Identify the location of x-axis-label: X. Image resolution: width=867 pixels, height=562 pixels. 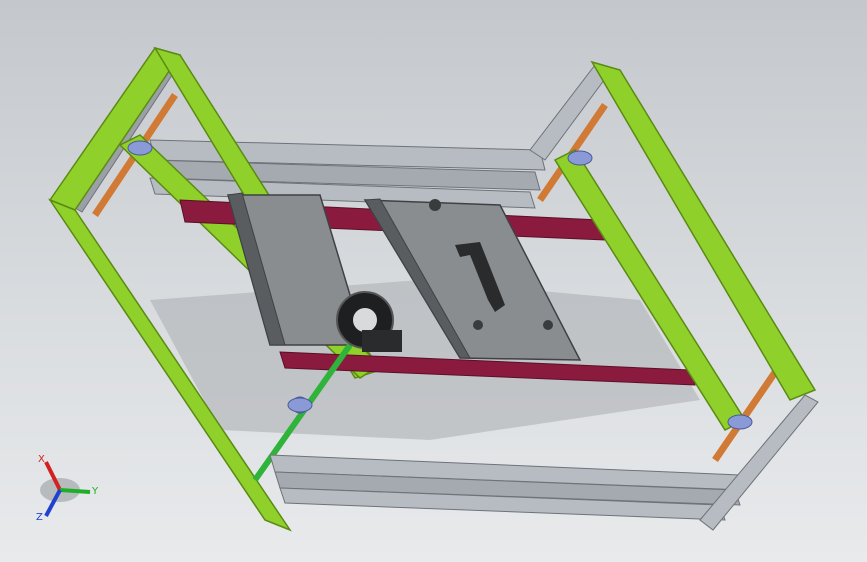
(41, 459).